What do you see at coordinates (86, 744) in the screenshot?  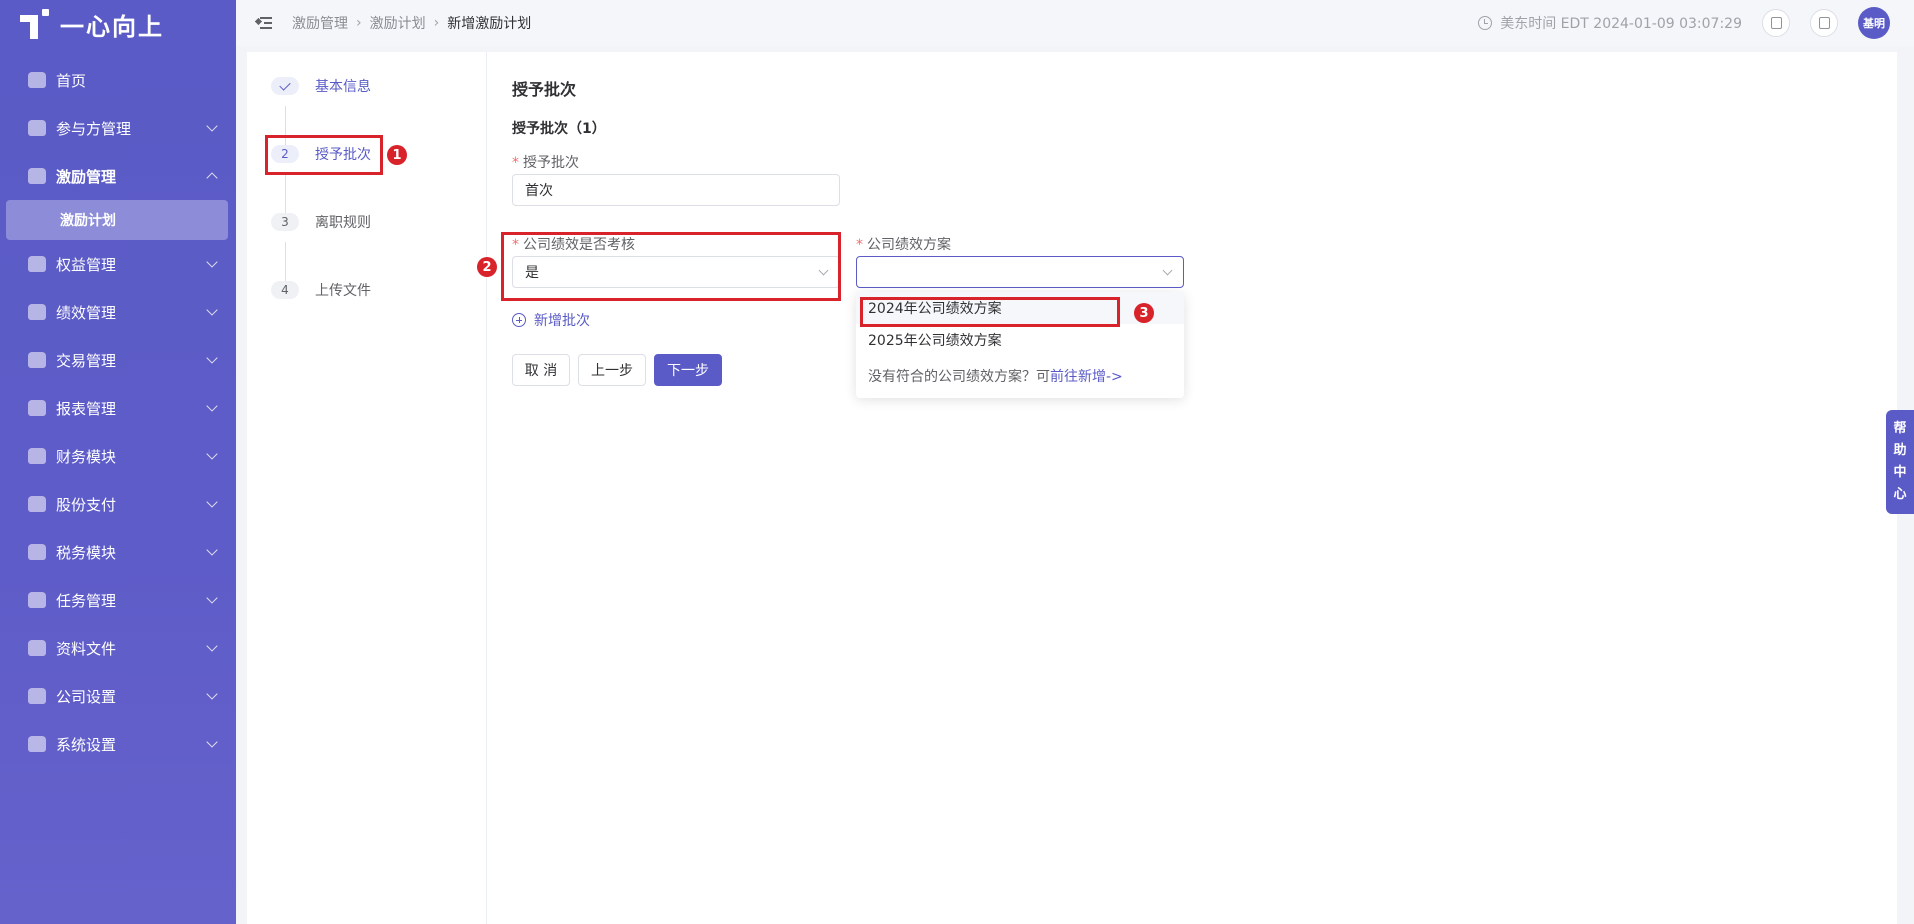 I see `sidebar-item-label: 系统设置` at bounding box center [86, 744].